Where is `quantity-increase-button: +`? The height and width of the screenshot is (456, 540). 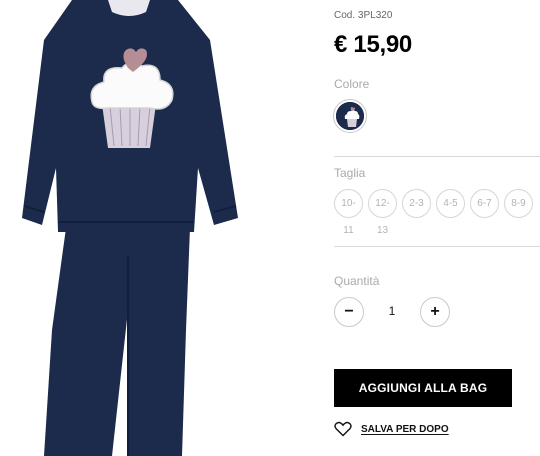
quantity-increase-button: + is located at coordinates (435, 312).